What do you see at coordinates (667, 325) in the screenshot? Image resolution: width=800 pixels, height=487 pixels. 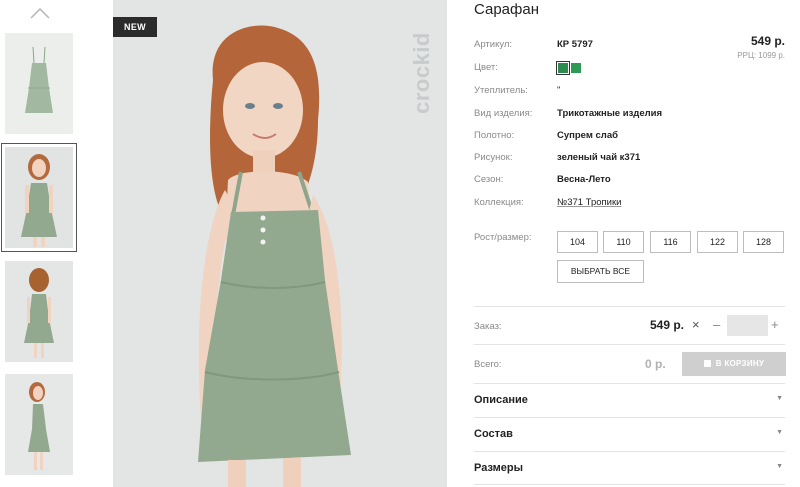 I see `order-price: 549 р.` at bounding box center [667, 325].